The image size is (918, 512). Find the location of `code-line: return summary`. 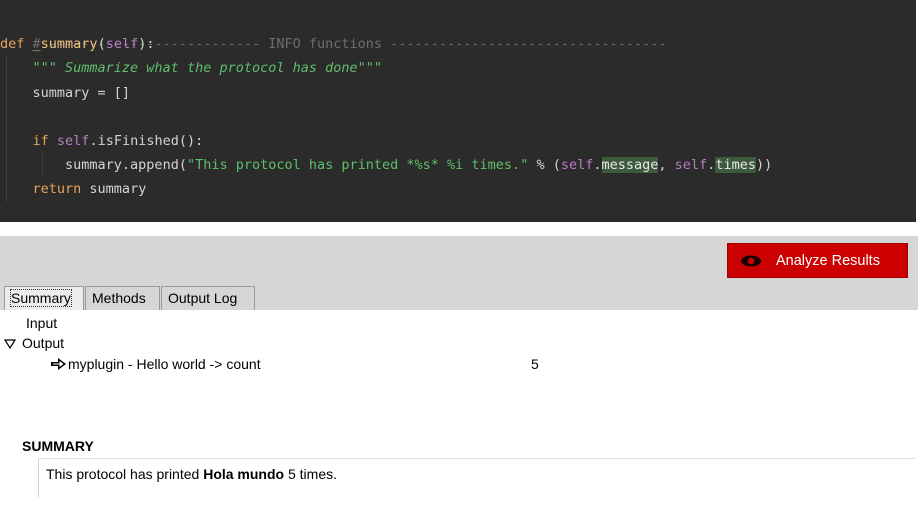

code-line: return summary is located at coordinates (458, 189).